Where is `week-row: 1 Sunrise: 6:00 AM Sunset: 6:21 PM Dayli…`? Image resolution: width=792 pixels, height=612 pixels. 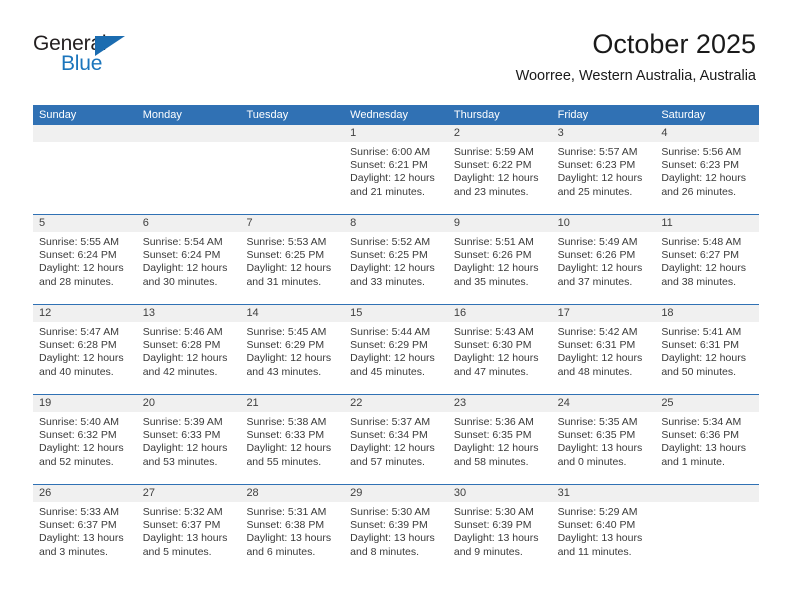 week-row: 1 Sunrise: 6:00 AM Sunset: 6:21 PM Dayli… is located at coordinates (396, 170).